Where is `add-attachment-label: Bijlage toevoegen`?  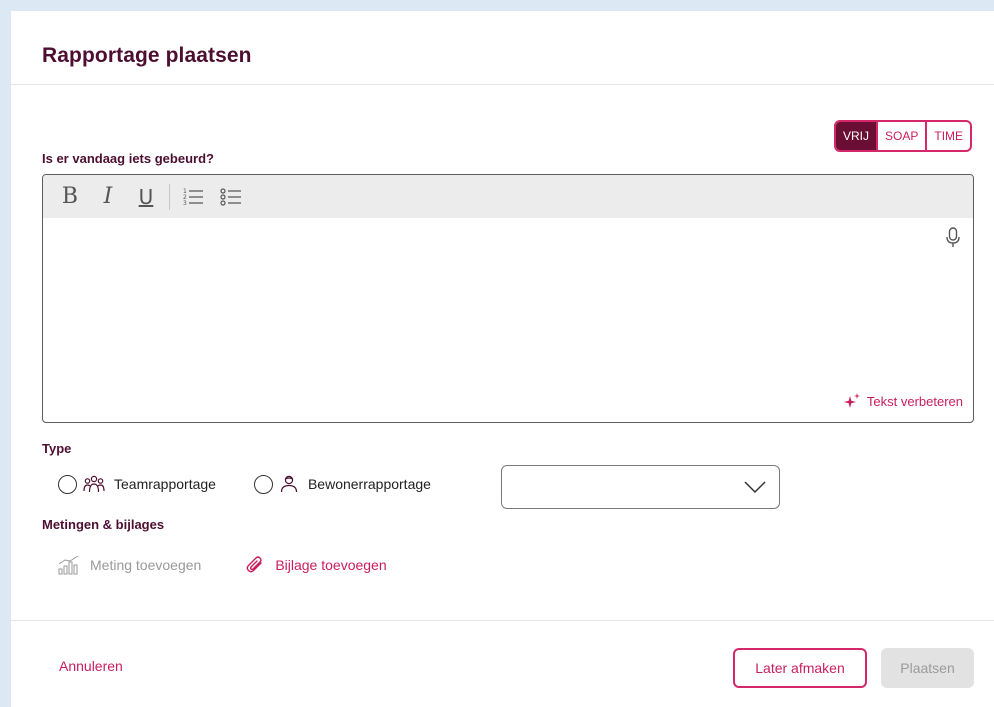
add-attachment-label: Bijlage toevoegen is located at coordinates (331, 565).